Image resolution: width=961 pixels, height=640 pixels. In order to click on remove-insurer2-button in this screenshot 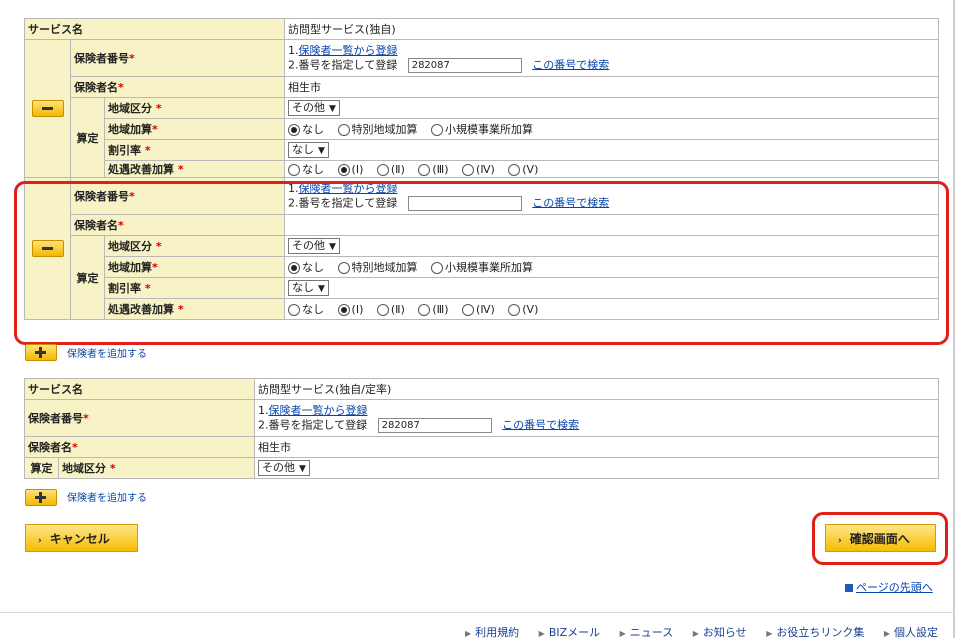, I will do `click(47, 248)`.